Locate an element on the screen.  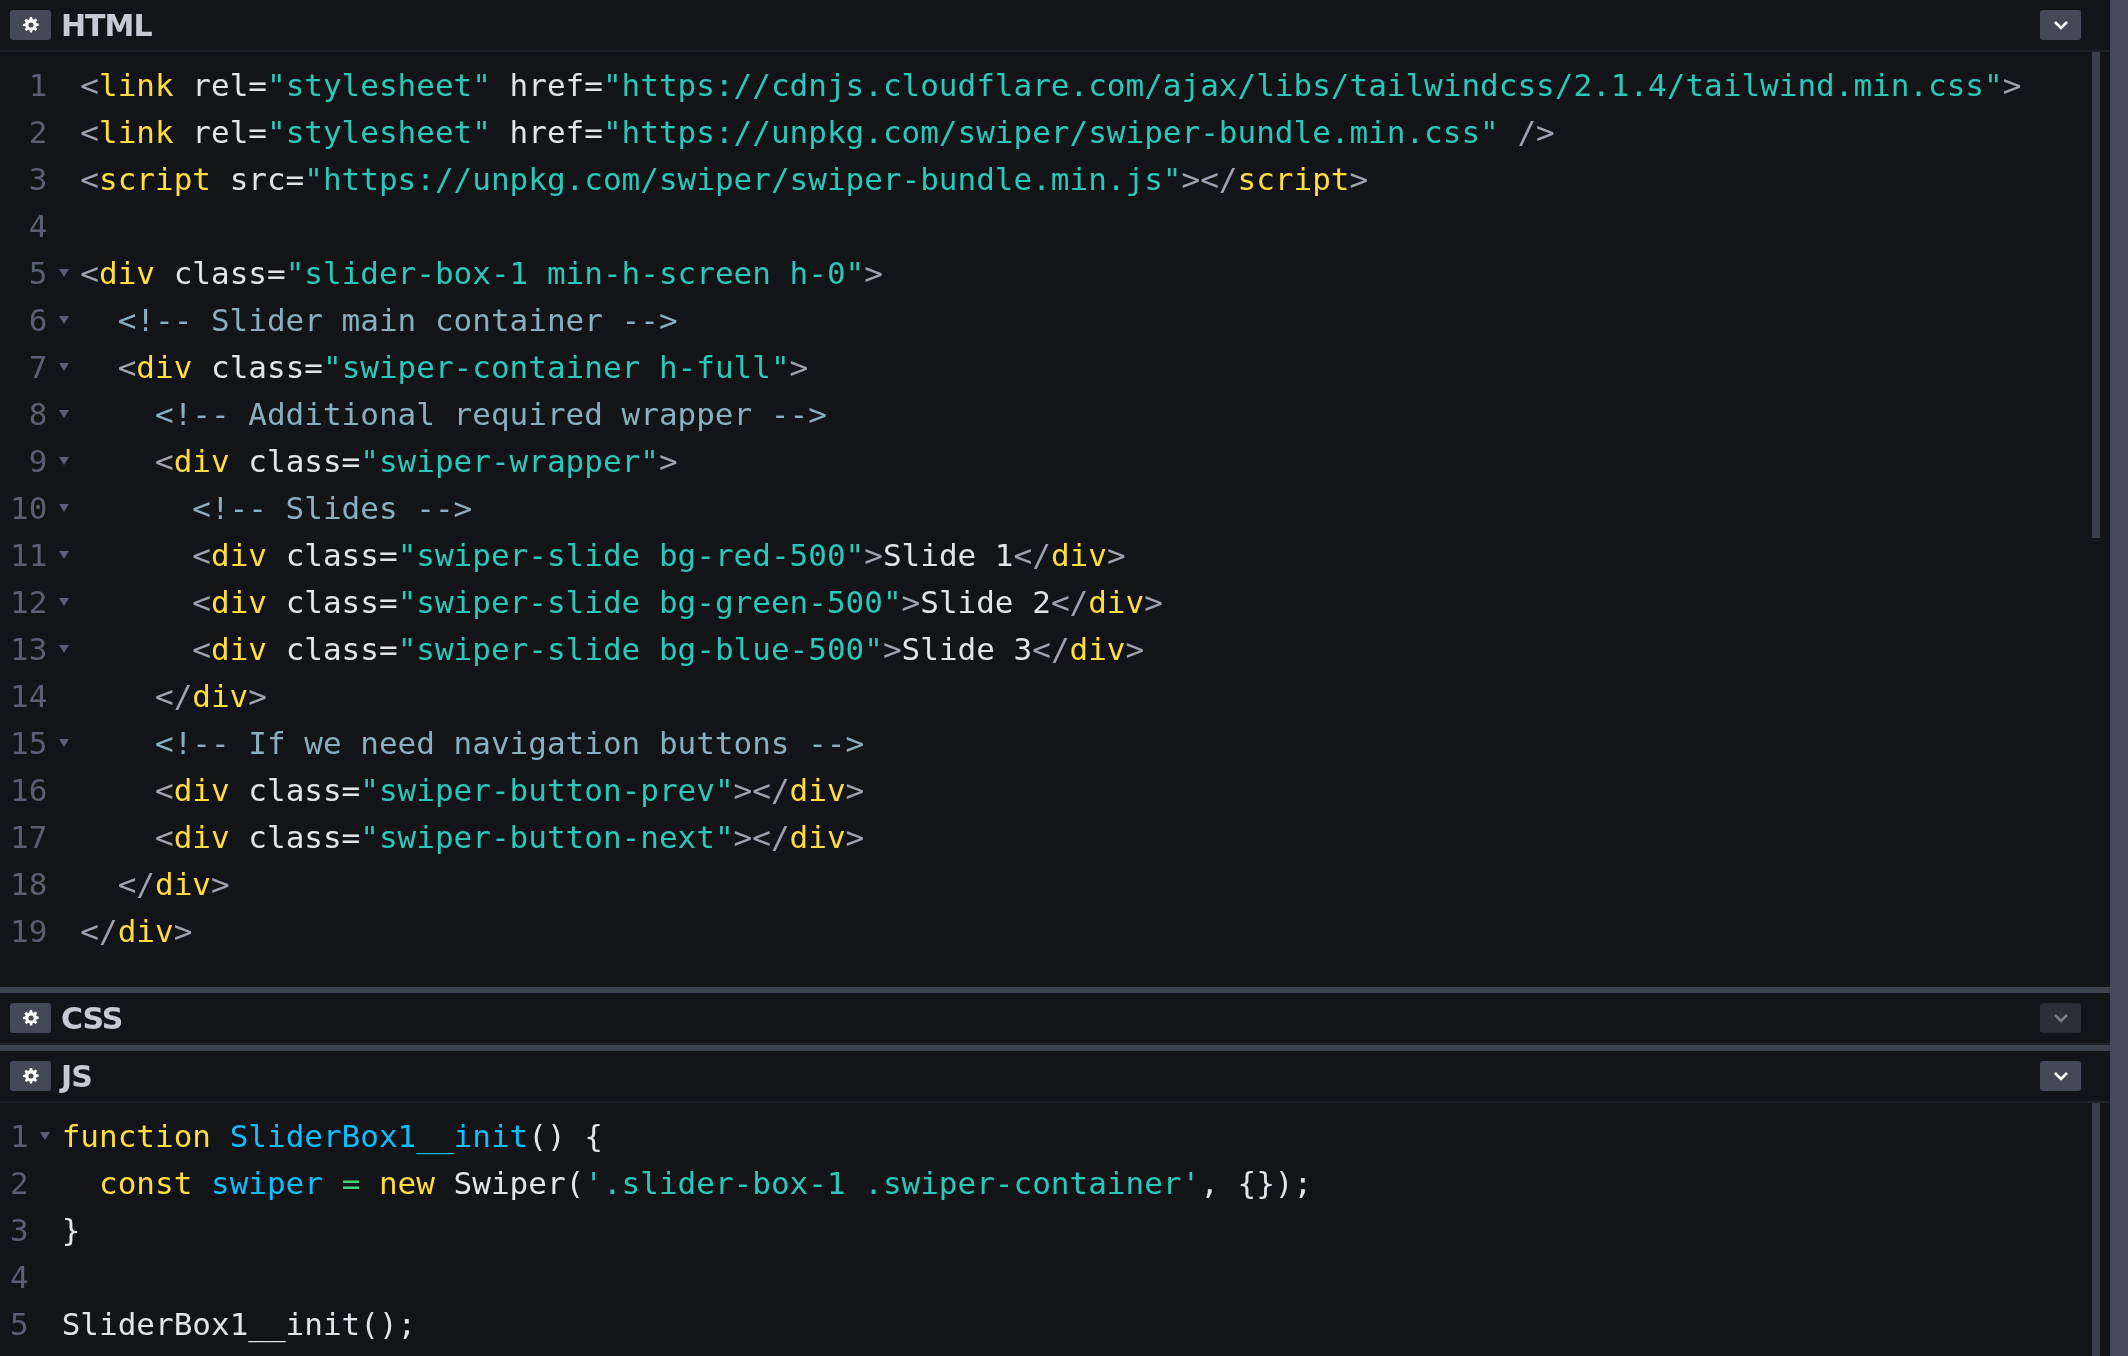
line-number: 15 is located at coordinates (29, 742).